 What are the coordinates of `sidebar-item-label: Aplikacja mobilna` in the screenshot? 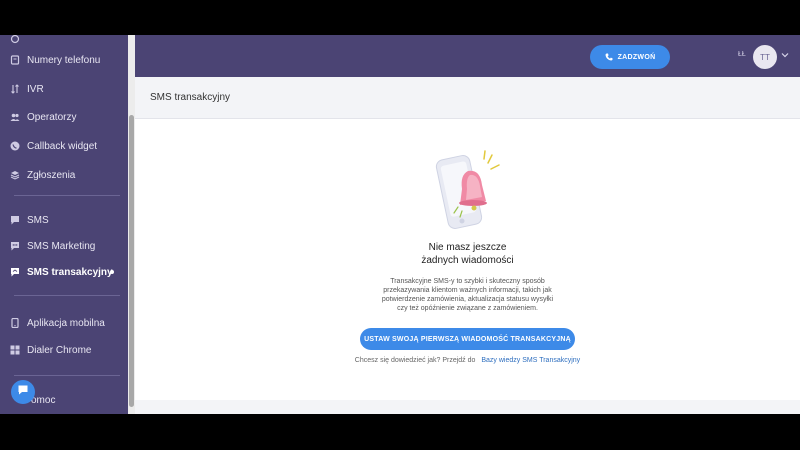 It's located at (66, 323).